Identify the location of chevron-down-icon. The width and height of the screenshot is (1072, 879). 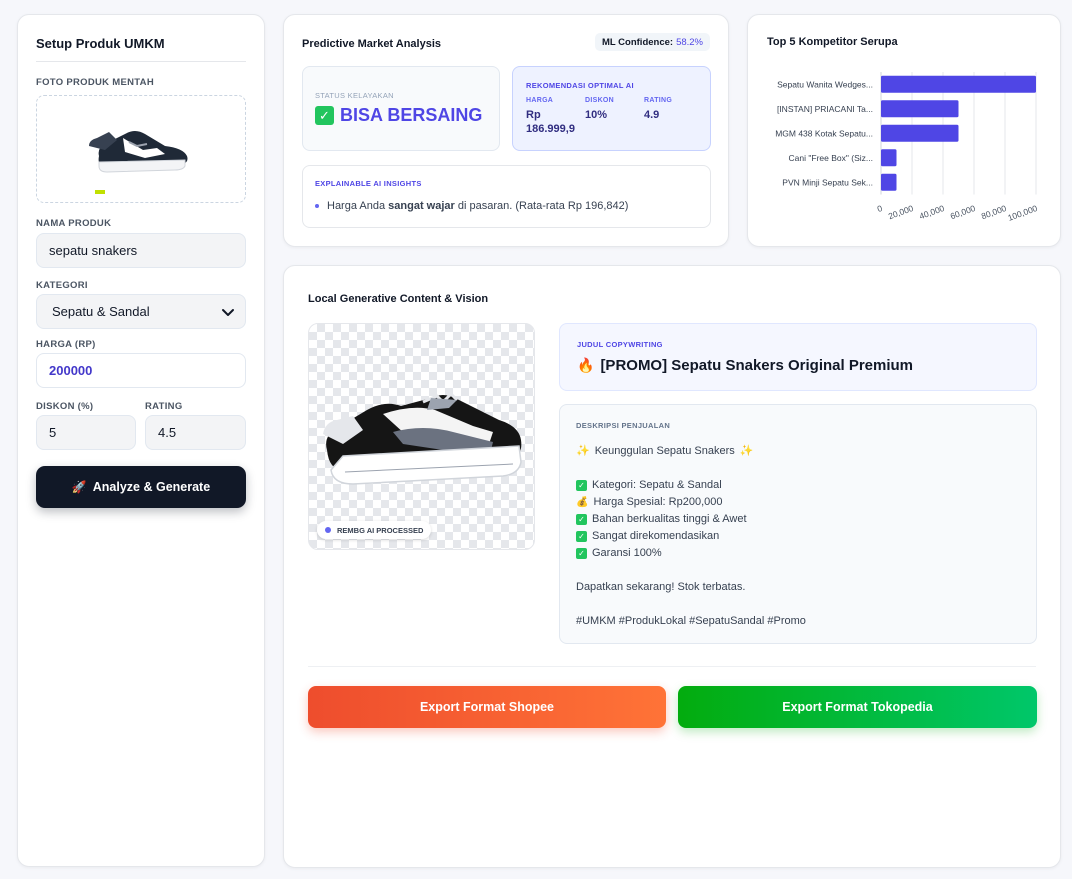
(228, 312).